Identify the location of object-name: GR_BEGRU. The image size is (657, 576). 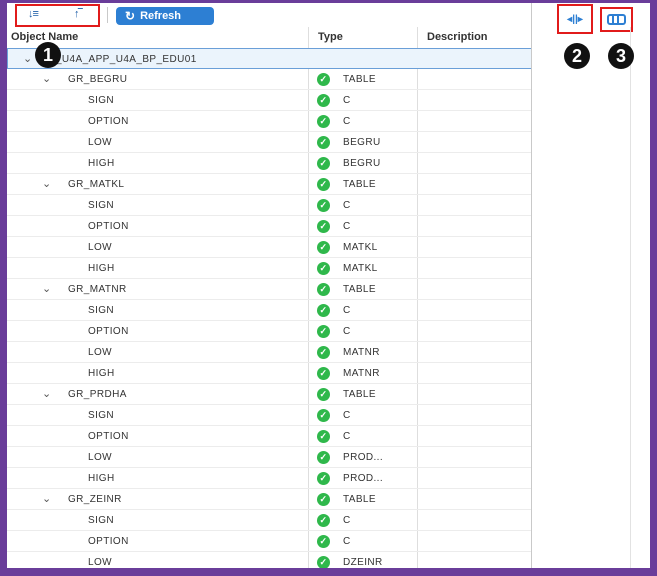
(98, 79).